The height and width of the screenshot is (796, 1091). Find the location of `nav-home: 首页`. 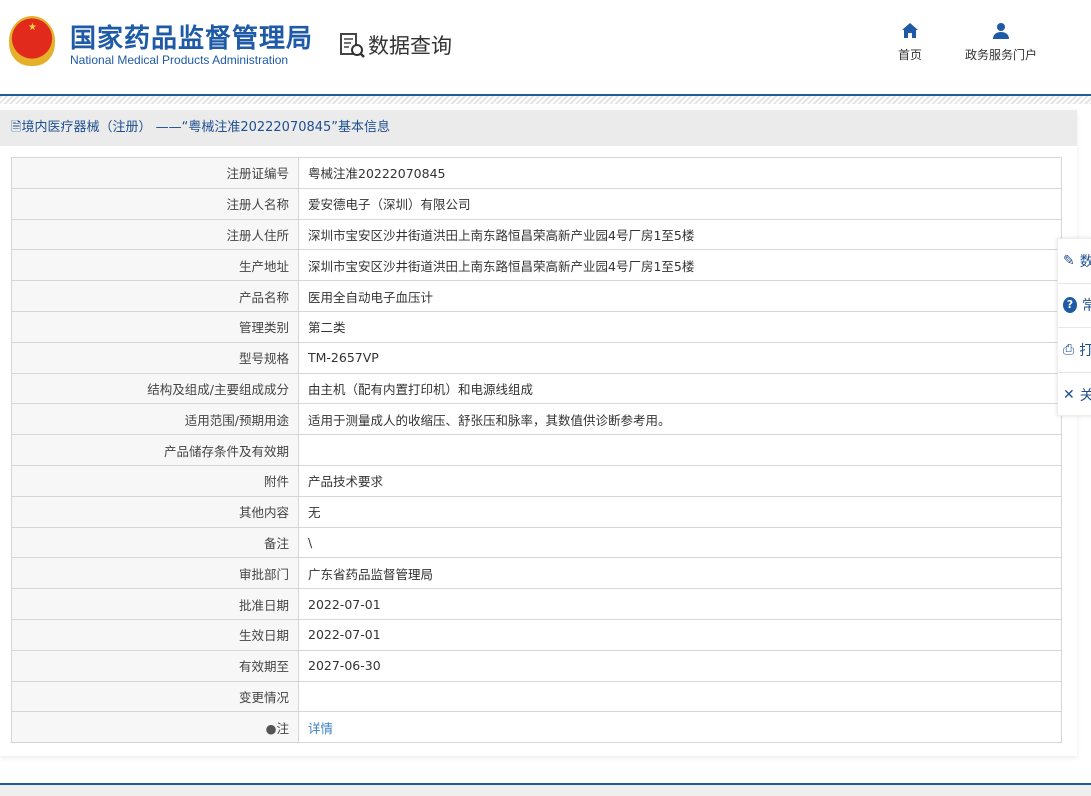

nav-home: 首页 is located at coordinates (910, 42).